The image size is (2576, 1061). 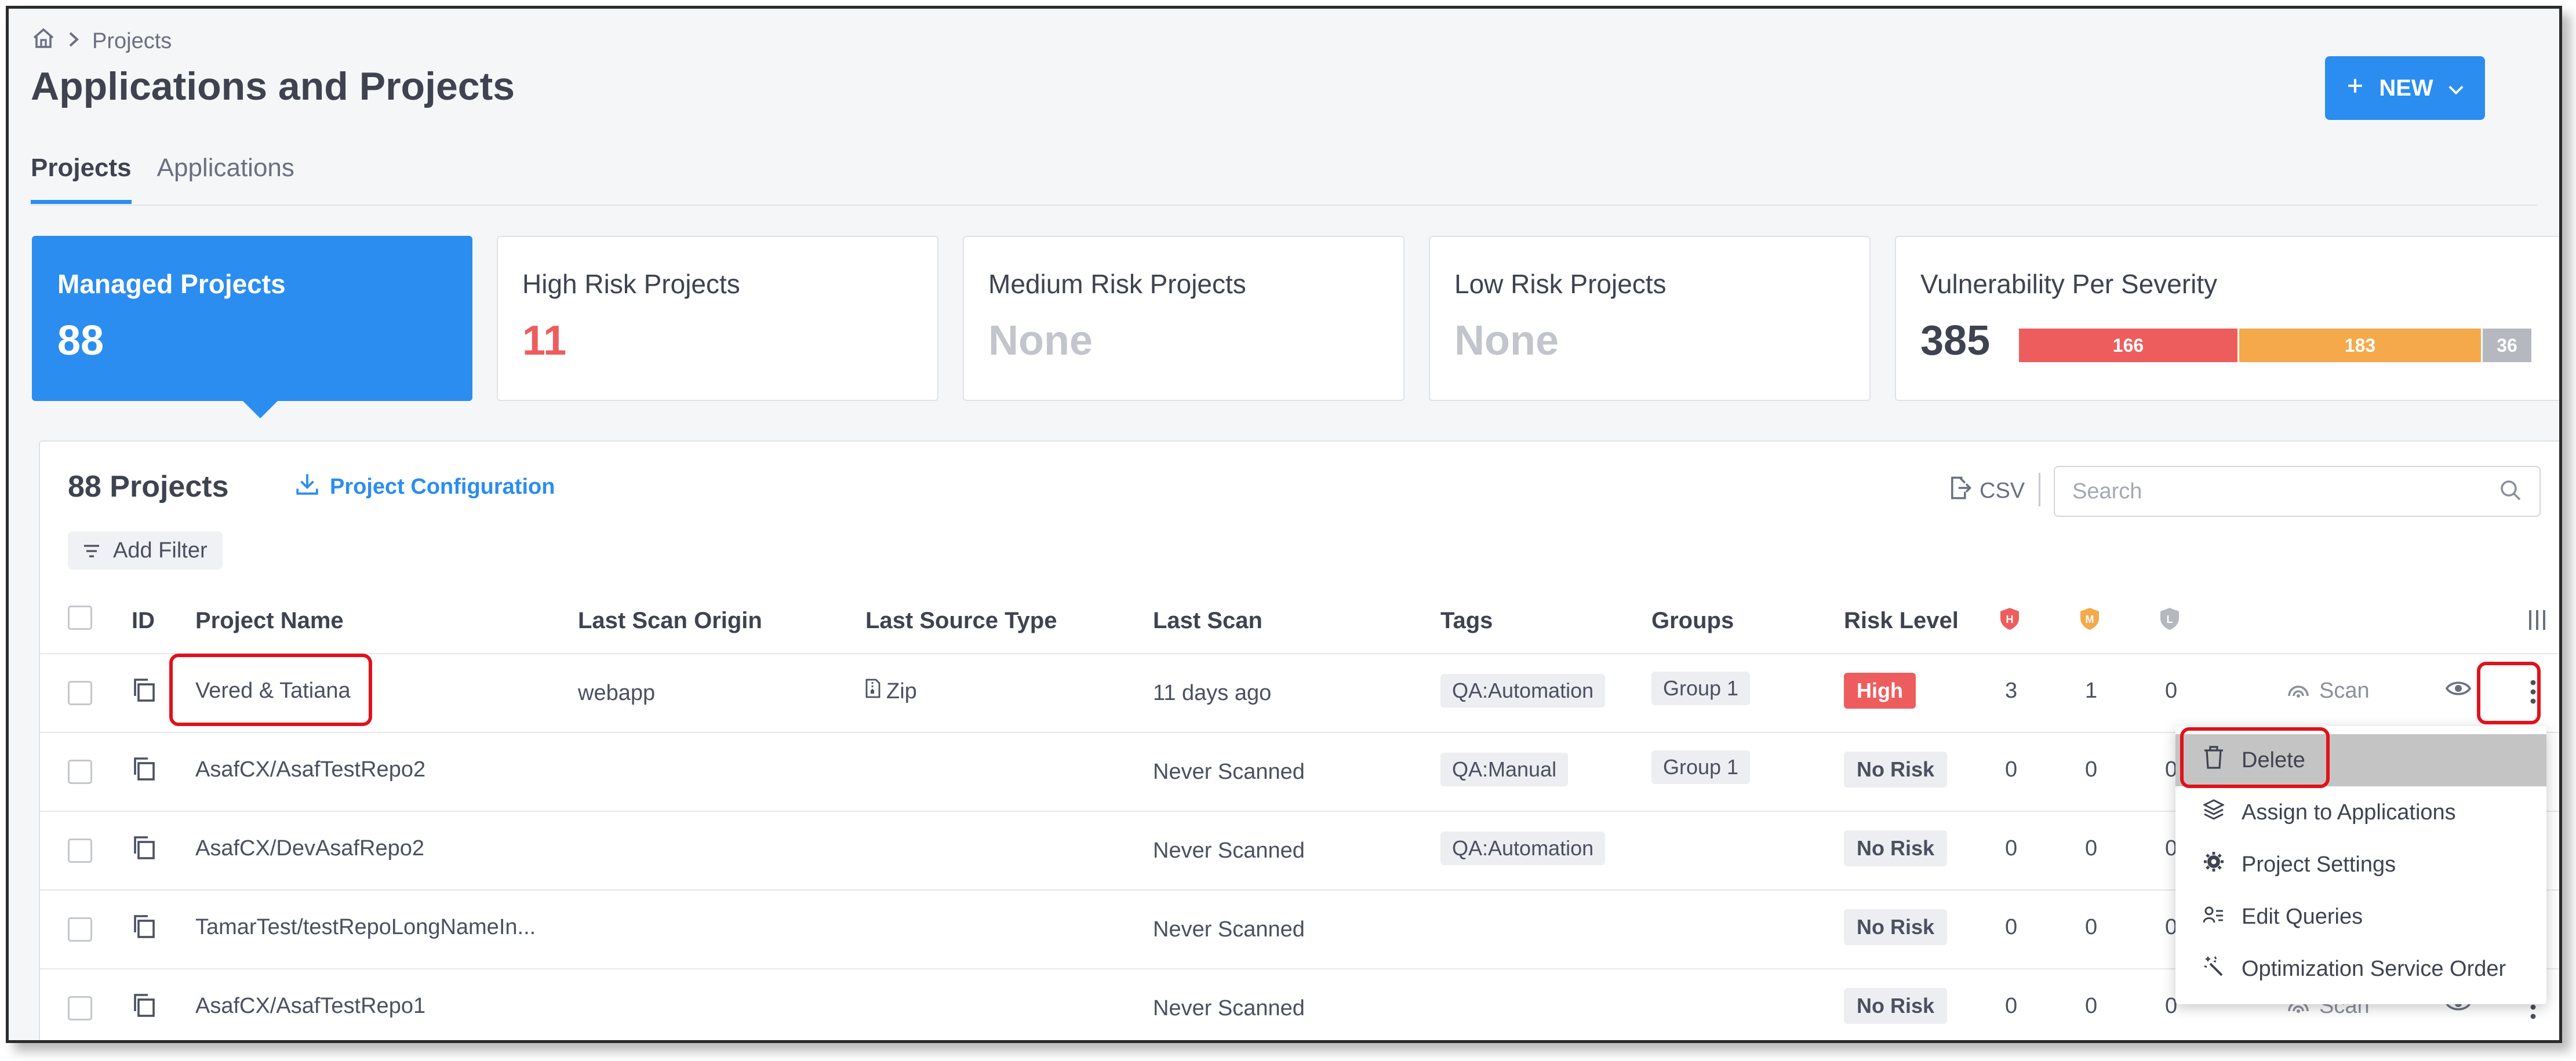 I want to click on scan-icon, so click(x=2298, y=690).